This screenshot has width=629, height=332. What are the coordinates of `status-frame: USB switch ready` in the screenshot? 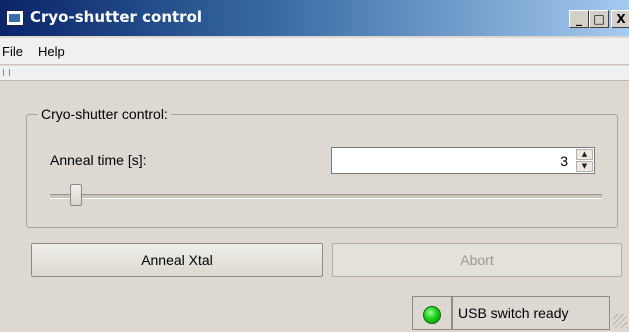 It's located at (531, 313).